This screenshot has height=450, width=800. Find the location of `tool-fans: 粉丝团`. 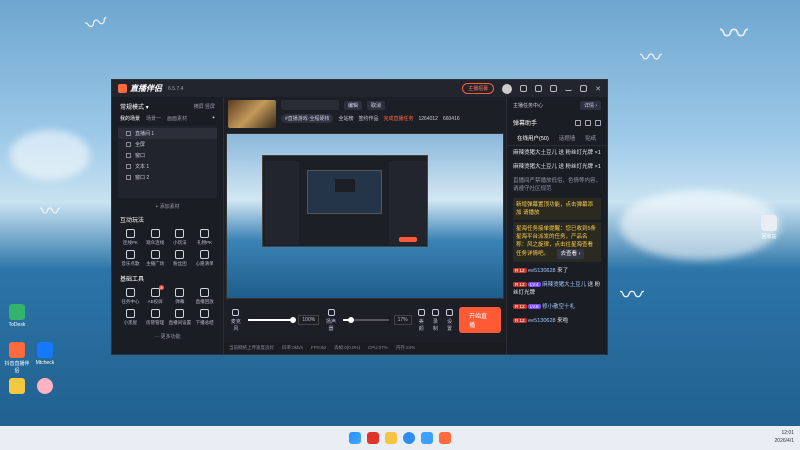

tool-fans: 粉丝团 is located at coordinates (180, 258).